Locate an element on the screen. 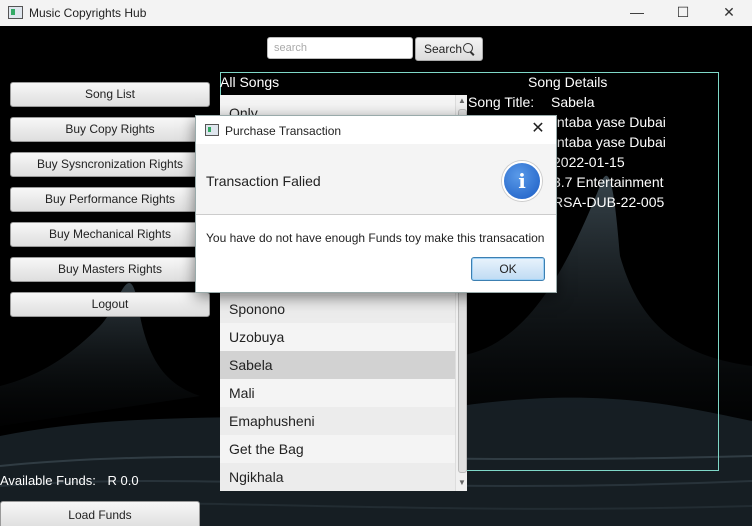 The image size is (752, 526). scroll-down-arrow-icon: ▼ is located at coordinates (462, 483).